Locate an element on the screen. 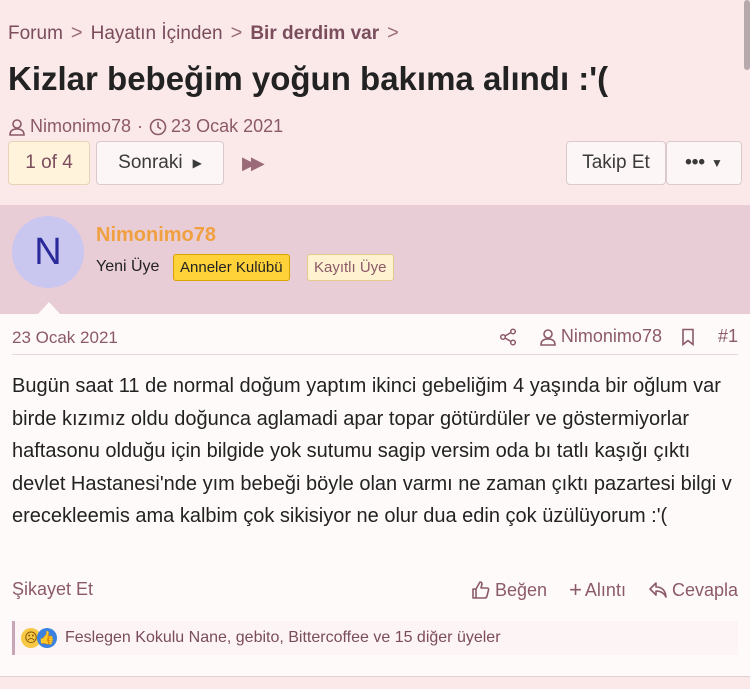  avatar: N is located at coordinates (48, 252).